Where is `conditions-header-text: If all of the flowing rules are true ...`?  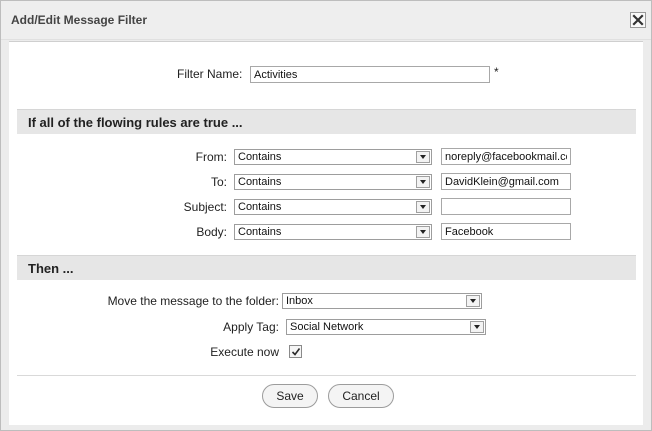
conditions-header-text: If all of the flowing rules are true ... is located at coordinates (135, 122).